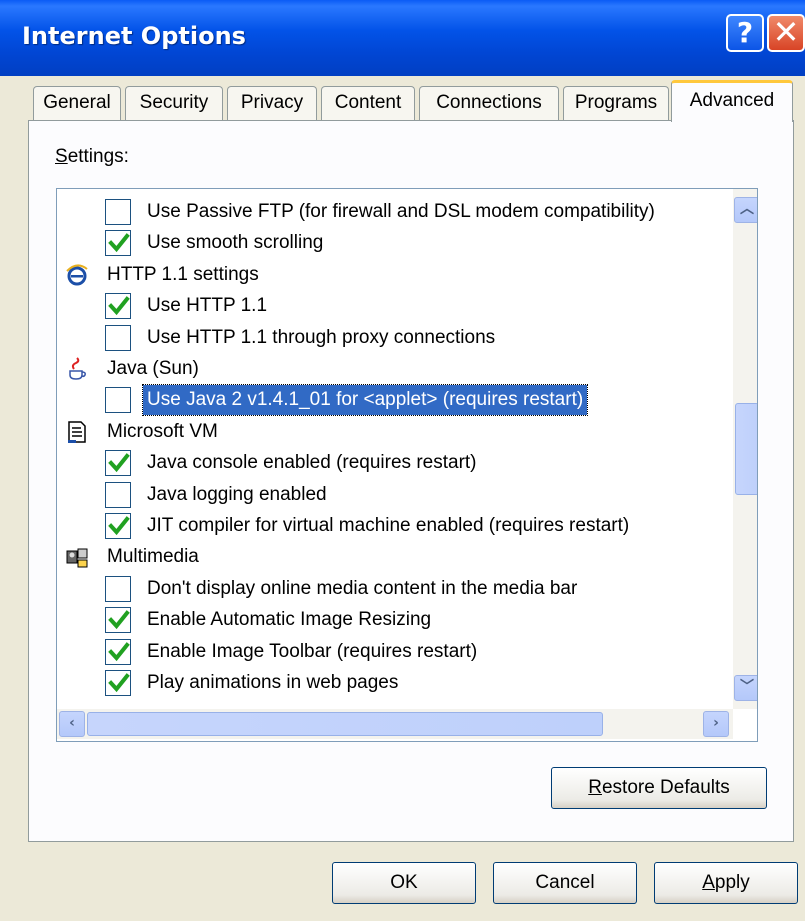  I want to click on setting-label: Use HTTP 1.1, so click(207, 306).